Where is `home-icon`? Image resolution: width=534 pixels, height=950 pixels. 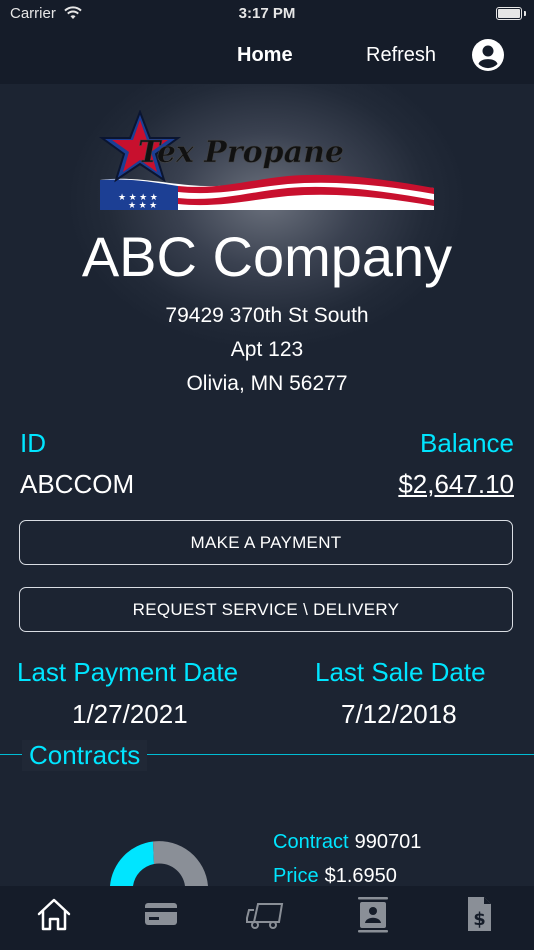
home-icon is located at coordinates (54, 914).